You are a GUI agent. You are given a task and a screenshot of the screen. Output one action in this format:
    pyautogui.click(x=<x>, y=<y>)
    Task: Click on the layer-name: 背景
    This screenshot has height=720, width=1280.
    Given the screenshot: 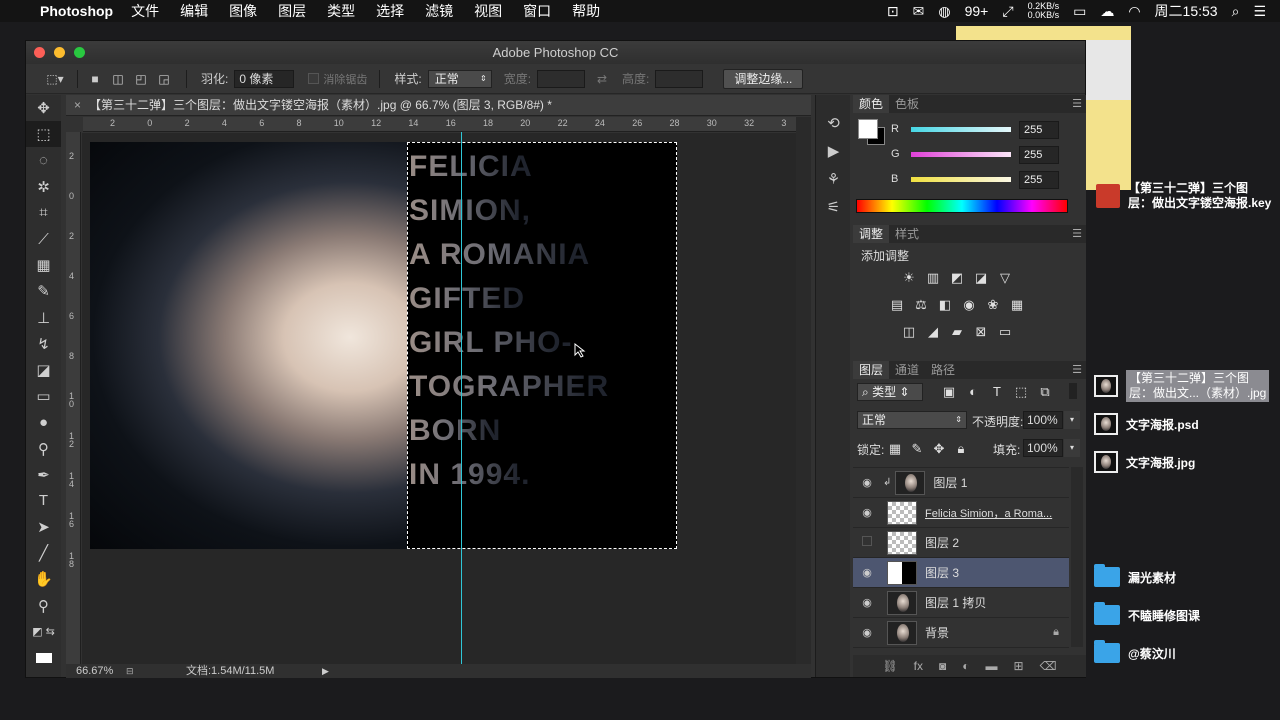 What is the action you would take?
    pyautogui.click(x=937, y=632)
    